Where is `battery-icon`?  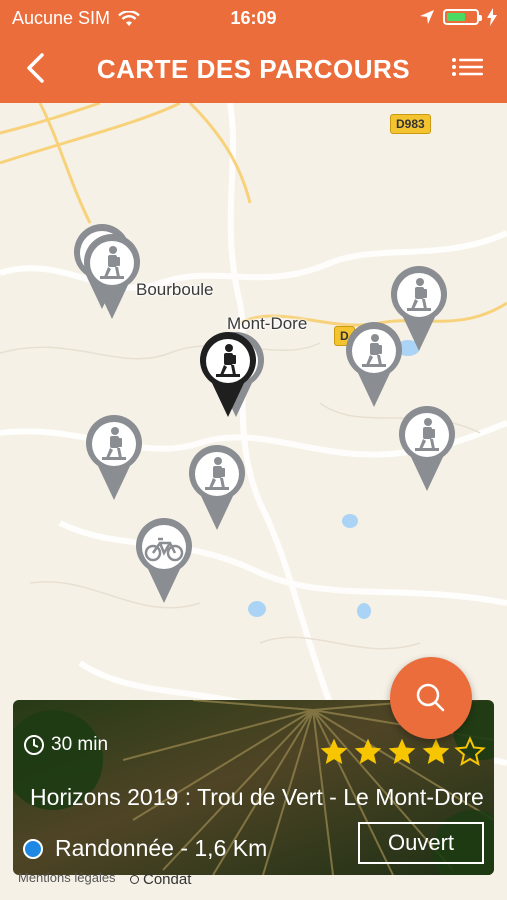 battery-icon is located at coordinates (462, 17).